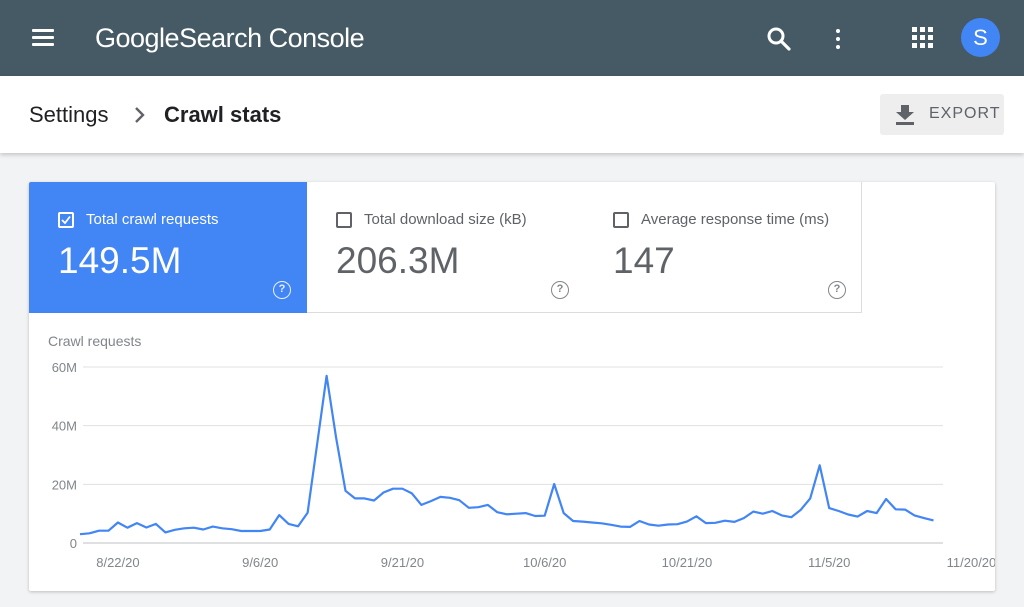  Describe the element at coordinates (687, 562) in the screenshot. I see `x-tick-label: 10/21/20` at that location.